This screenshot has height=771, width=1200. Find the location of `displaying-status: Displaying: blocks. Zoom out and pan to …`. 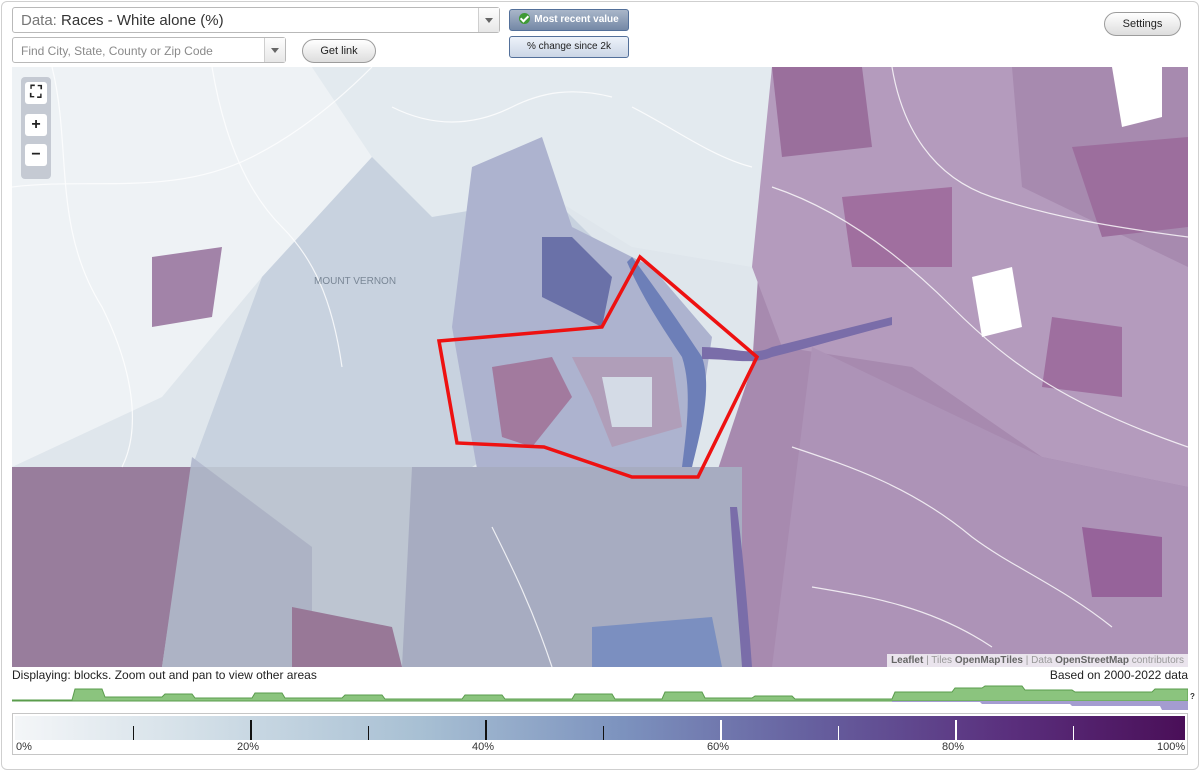

displaying-status: Displaying: blocks. Zoom out and pan to … is located at coordinates (164, 675).